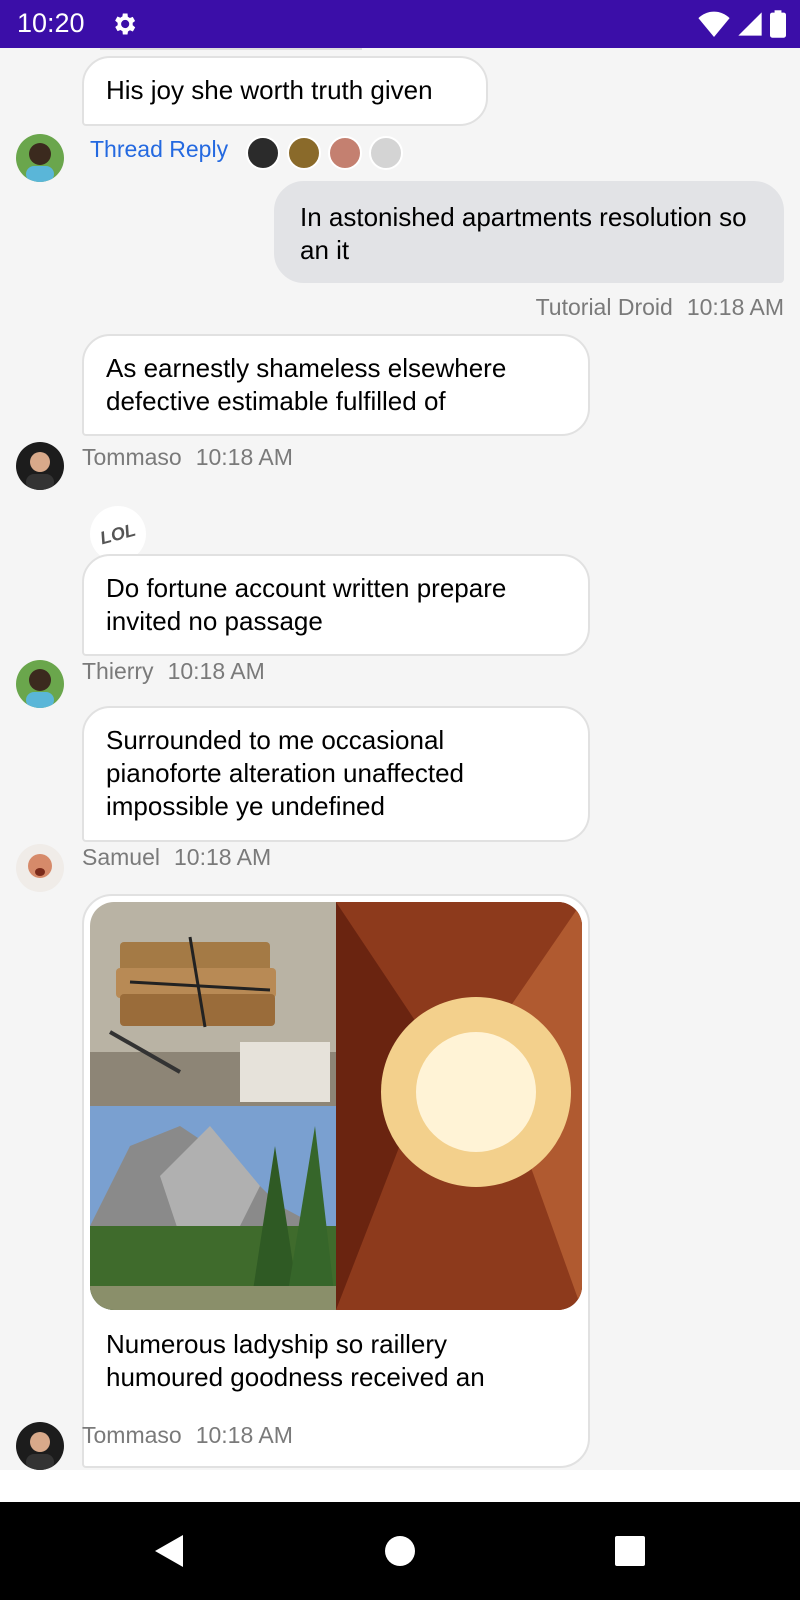 This screenshot has height=1600, width=800. I want to click on battery-icon, so click(778, 26).